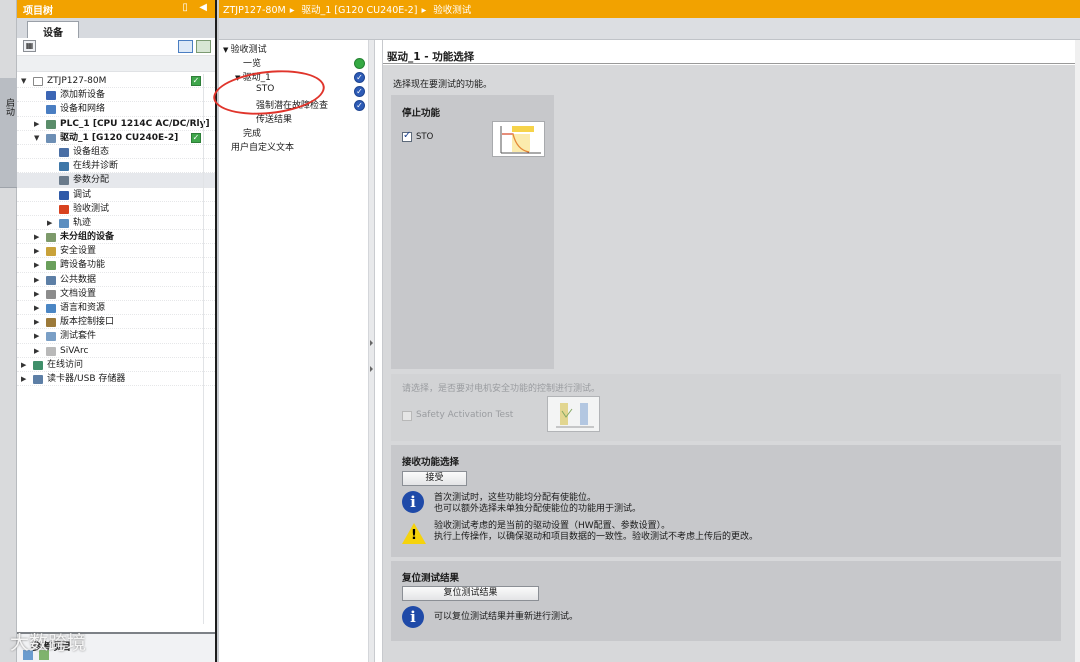 The height and width of the screenshot is (662, 1080). I want to click on tree-item-label: 添加新设备, so click(83, 95).